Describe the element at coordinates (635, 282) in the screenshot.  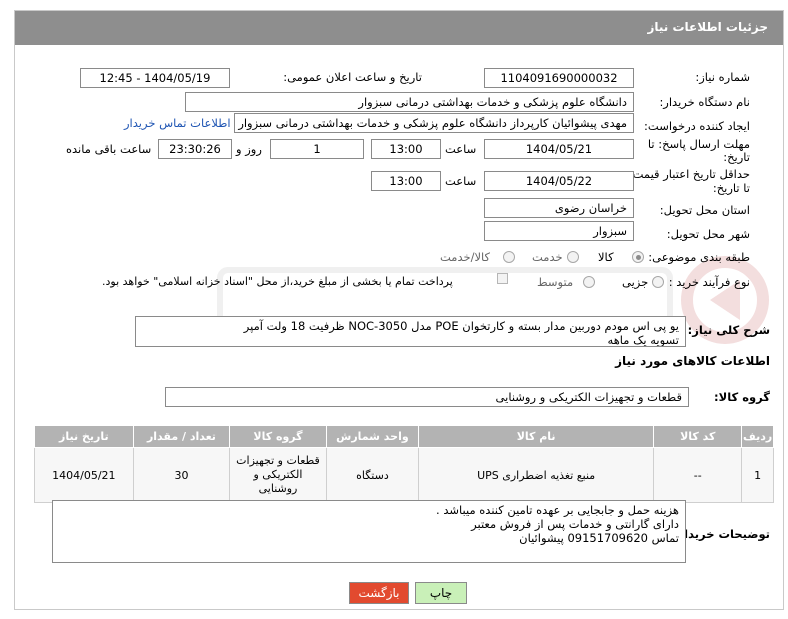
I see `process-option-minor: جزیی` at that location.